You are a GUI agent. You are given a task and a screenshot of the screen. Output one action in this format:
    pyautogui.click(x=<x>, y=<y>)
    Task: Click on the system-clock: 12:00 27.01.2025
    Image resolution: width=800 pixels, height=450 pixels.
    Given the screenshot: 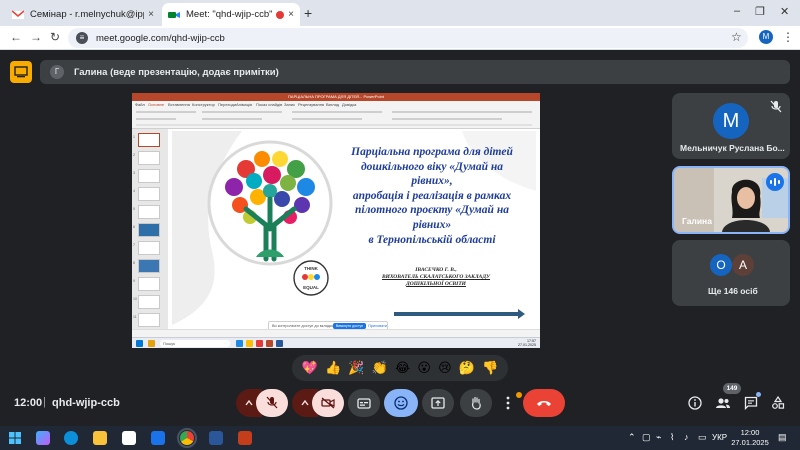 What is the action you would take?
    pyautogui.click(x=750, y=438)
    